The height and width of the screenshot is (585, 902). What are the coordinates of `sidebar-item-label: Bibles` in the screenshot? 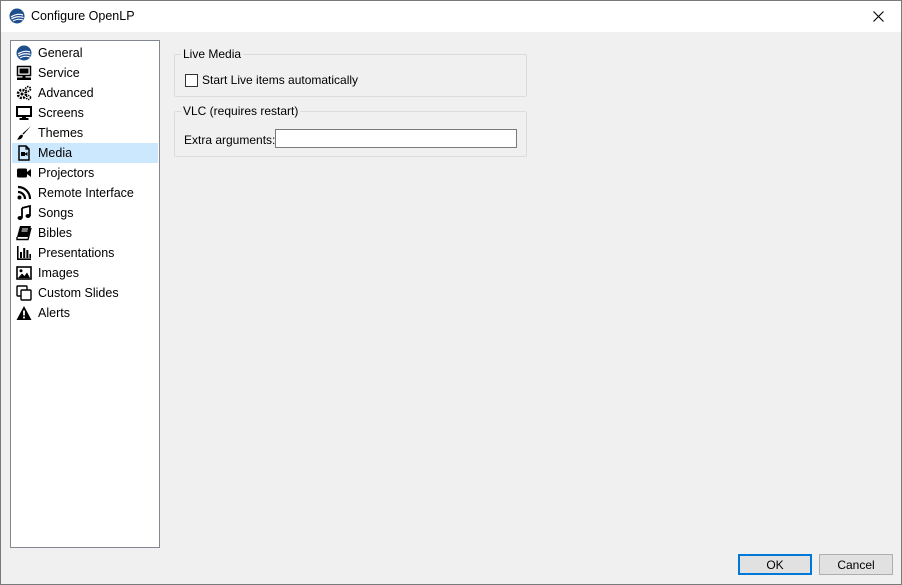 It's located at (55, 233).